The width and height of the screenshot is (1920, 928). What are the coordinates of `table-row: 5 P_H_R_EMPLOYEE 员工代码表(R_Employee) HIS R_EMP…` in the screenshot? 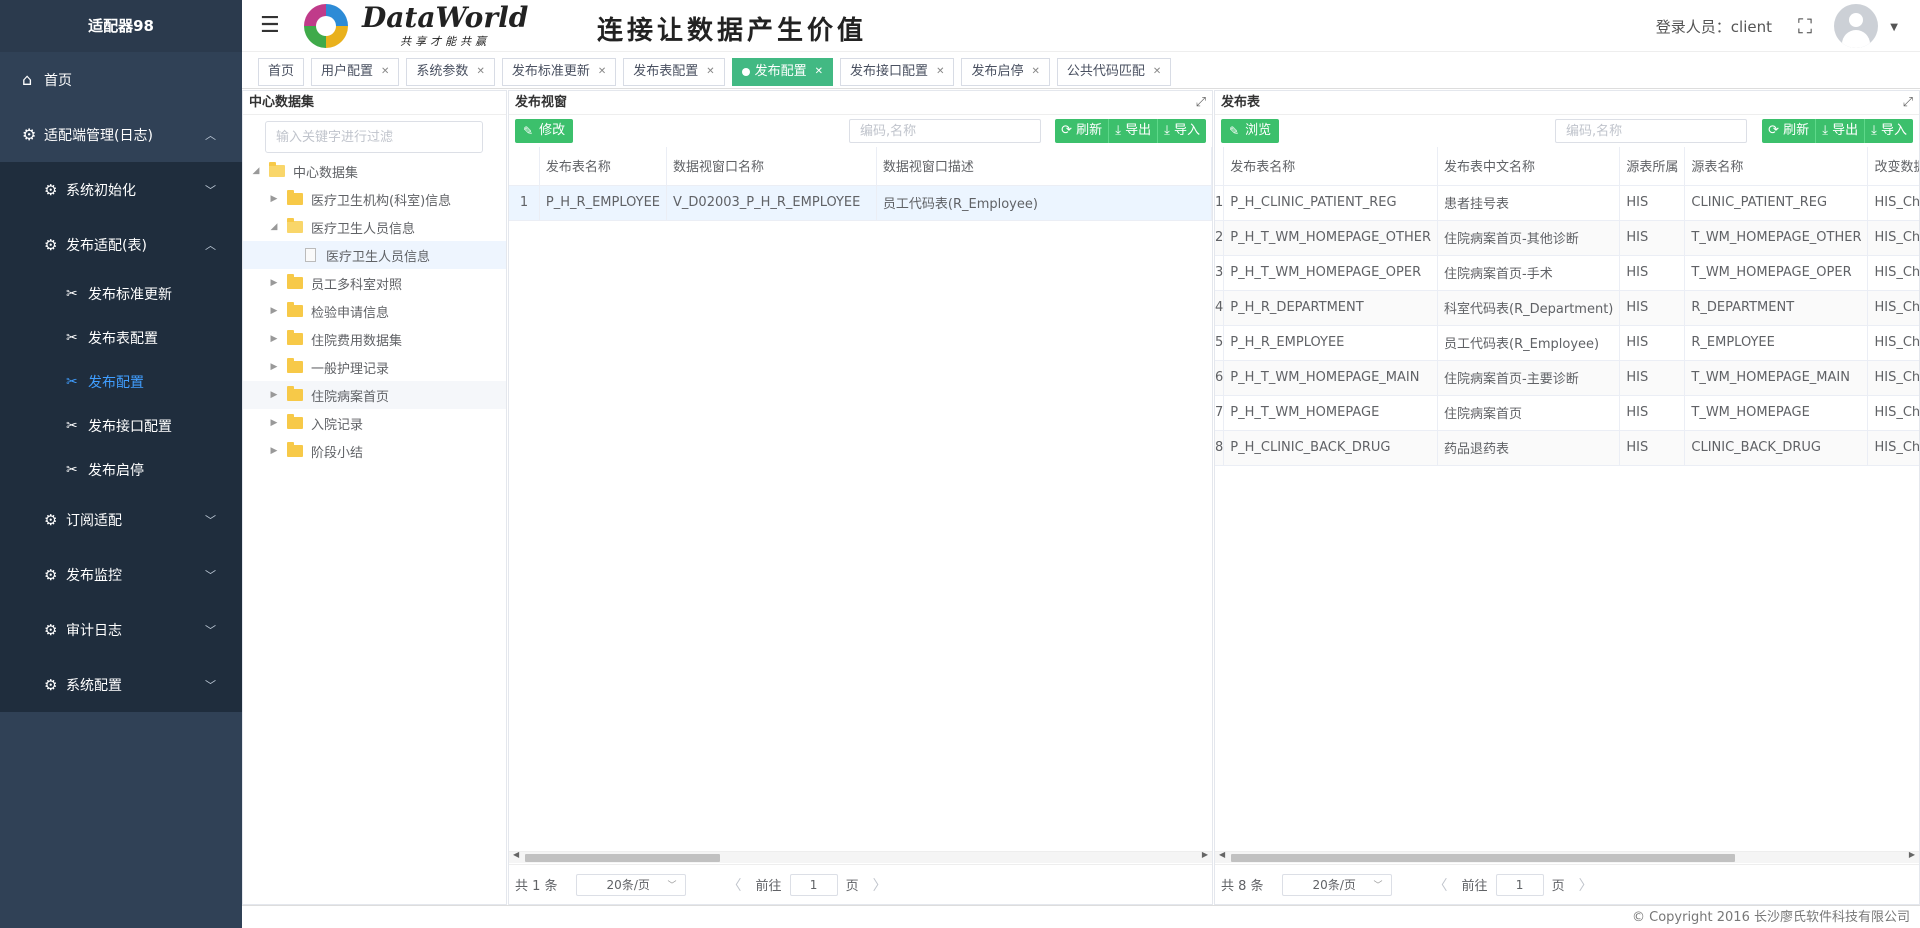 It's located at (1567, 343).